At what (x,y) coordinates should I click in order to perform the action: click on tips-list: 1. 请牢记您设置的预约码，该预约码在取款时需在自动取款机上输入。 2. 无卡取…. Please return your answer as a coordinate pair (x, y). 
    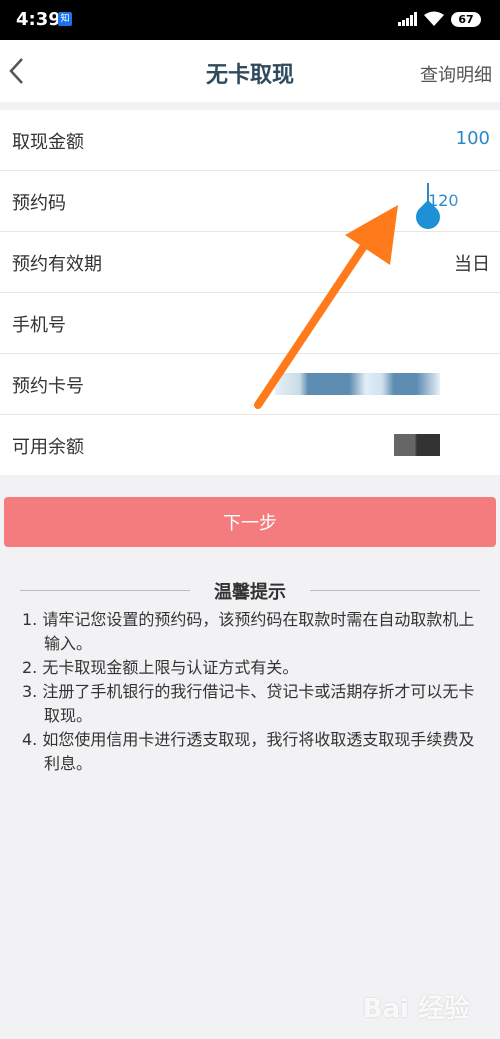
    Looking at the image, I should click on (252, 692).